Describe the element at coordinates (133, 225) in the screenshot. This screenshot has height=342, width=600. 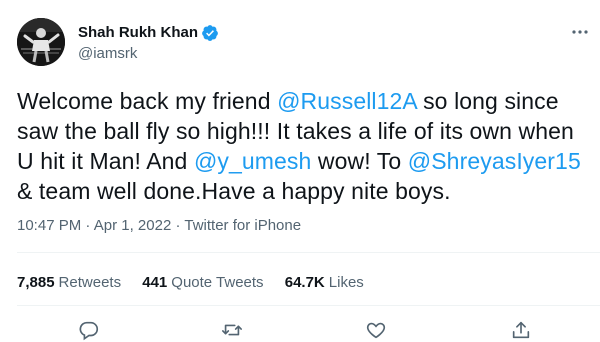
I see `tweet-date: Apr 1, 2022` at that location.